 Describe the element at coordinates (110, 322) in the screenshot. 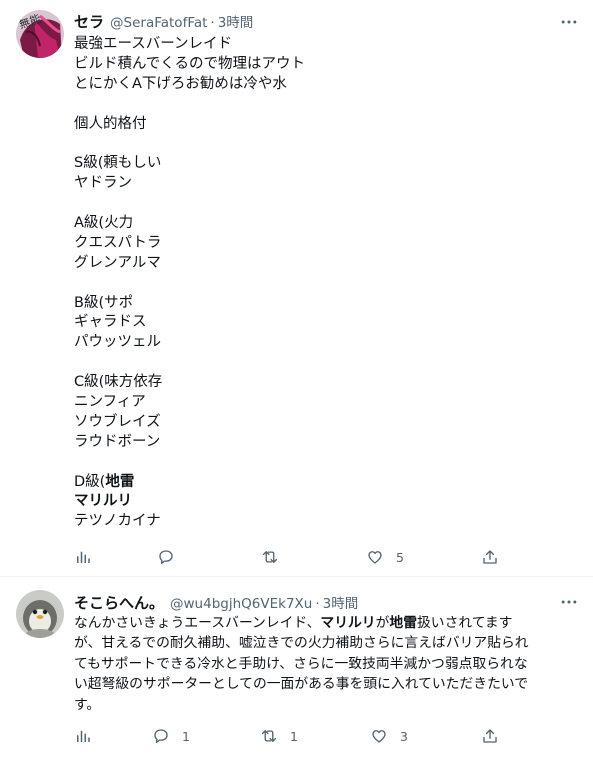

I see `text-line: ギャラドス` at that location.